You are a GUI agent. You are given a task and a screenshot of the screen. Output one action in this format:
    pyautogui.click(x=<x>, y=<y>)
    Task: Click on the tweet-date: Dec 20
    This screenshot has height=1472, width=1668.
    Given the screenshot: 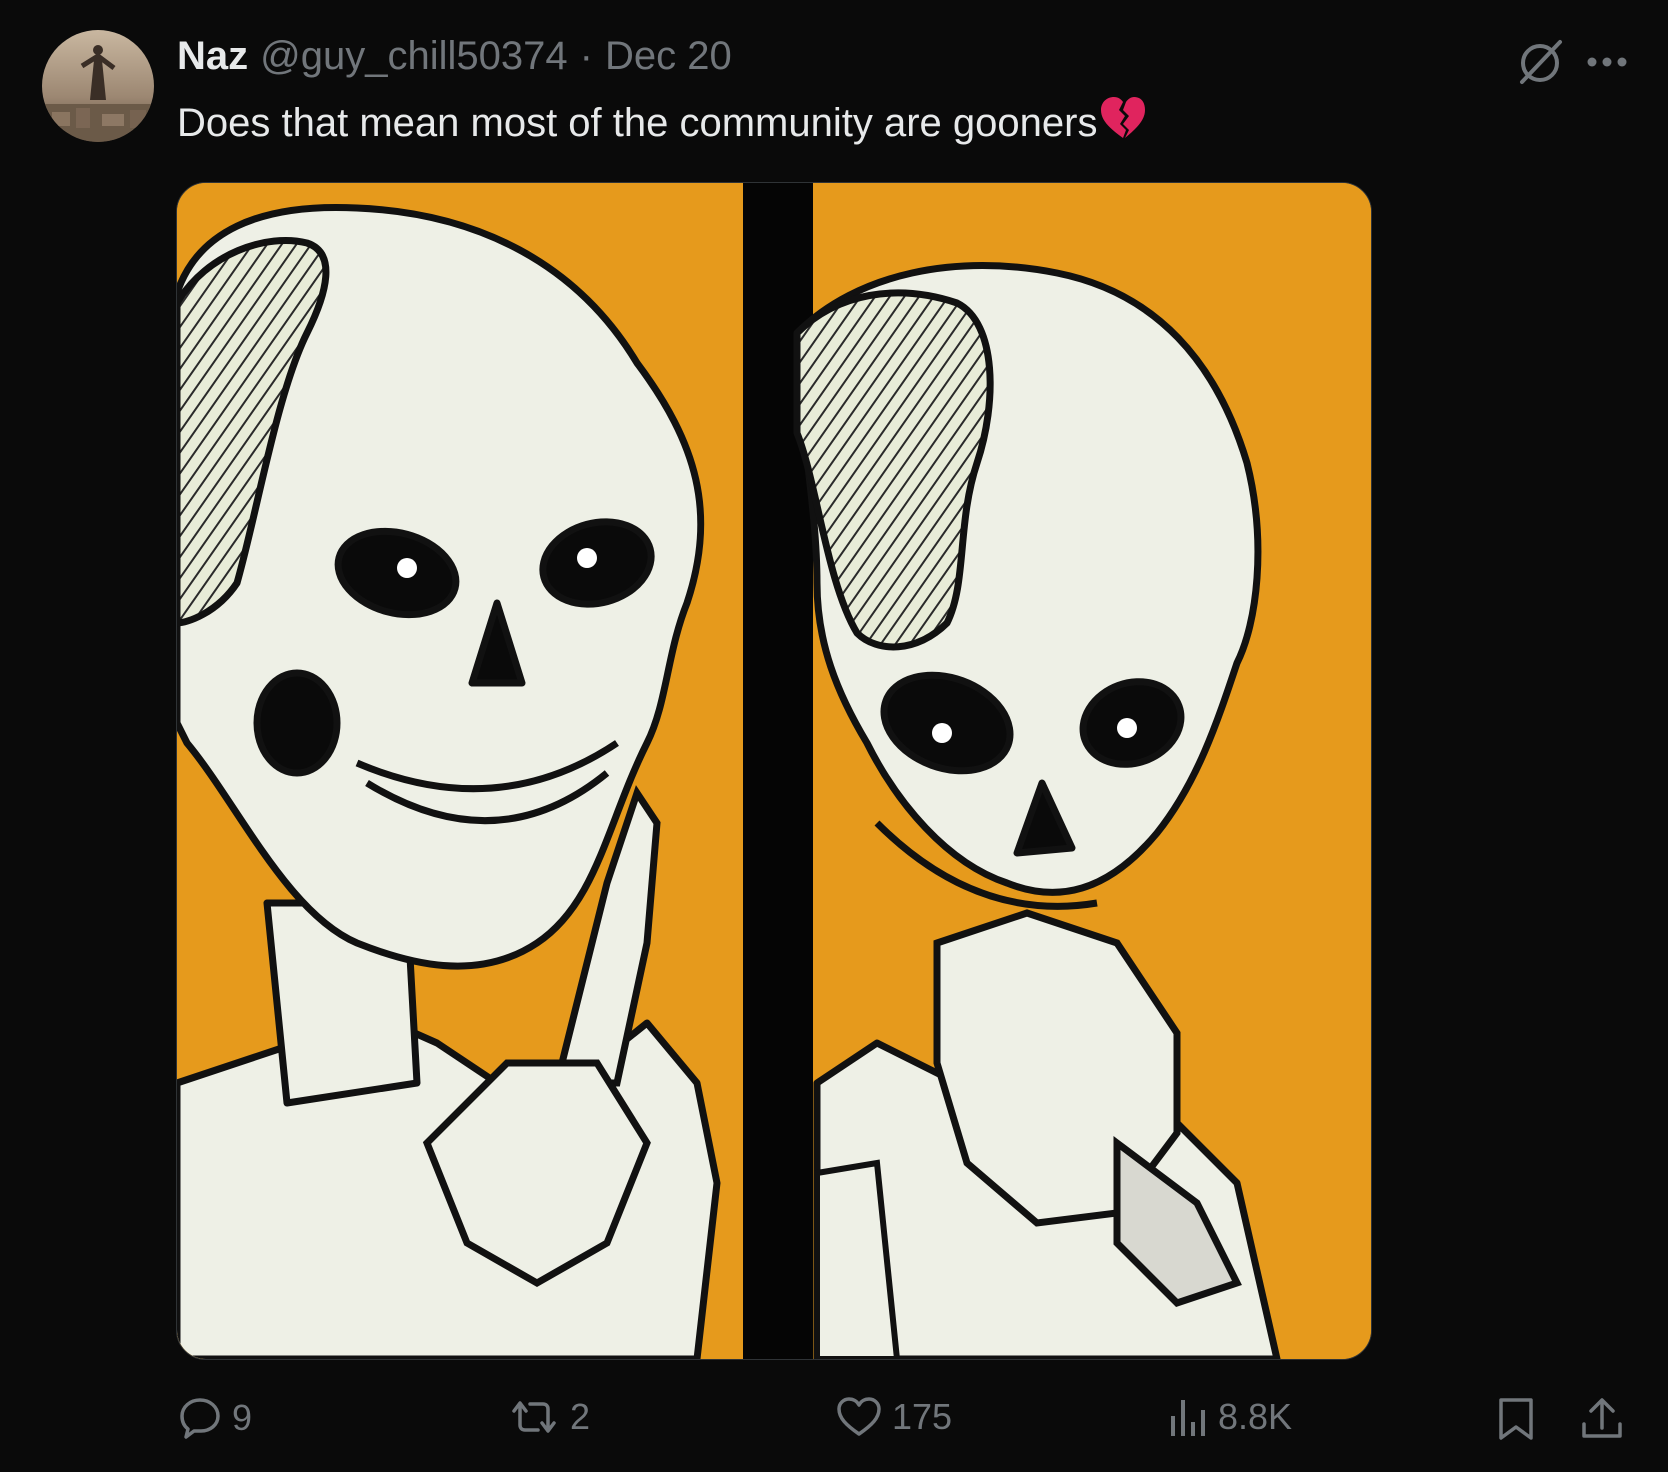 What is the action you would take?
    pyautogui.click(x=668, y=56)
    